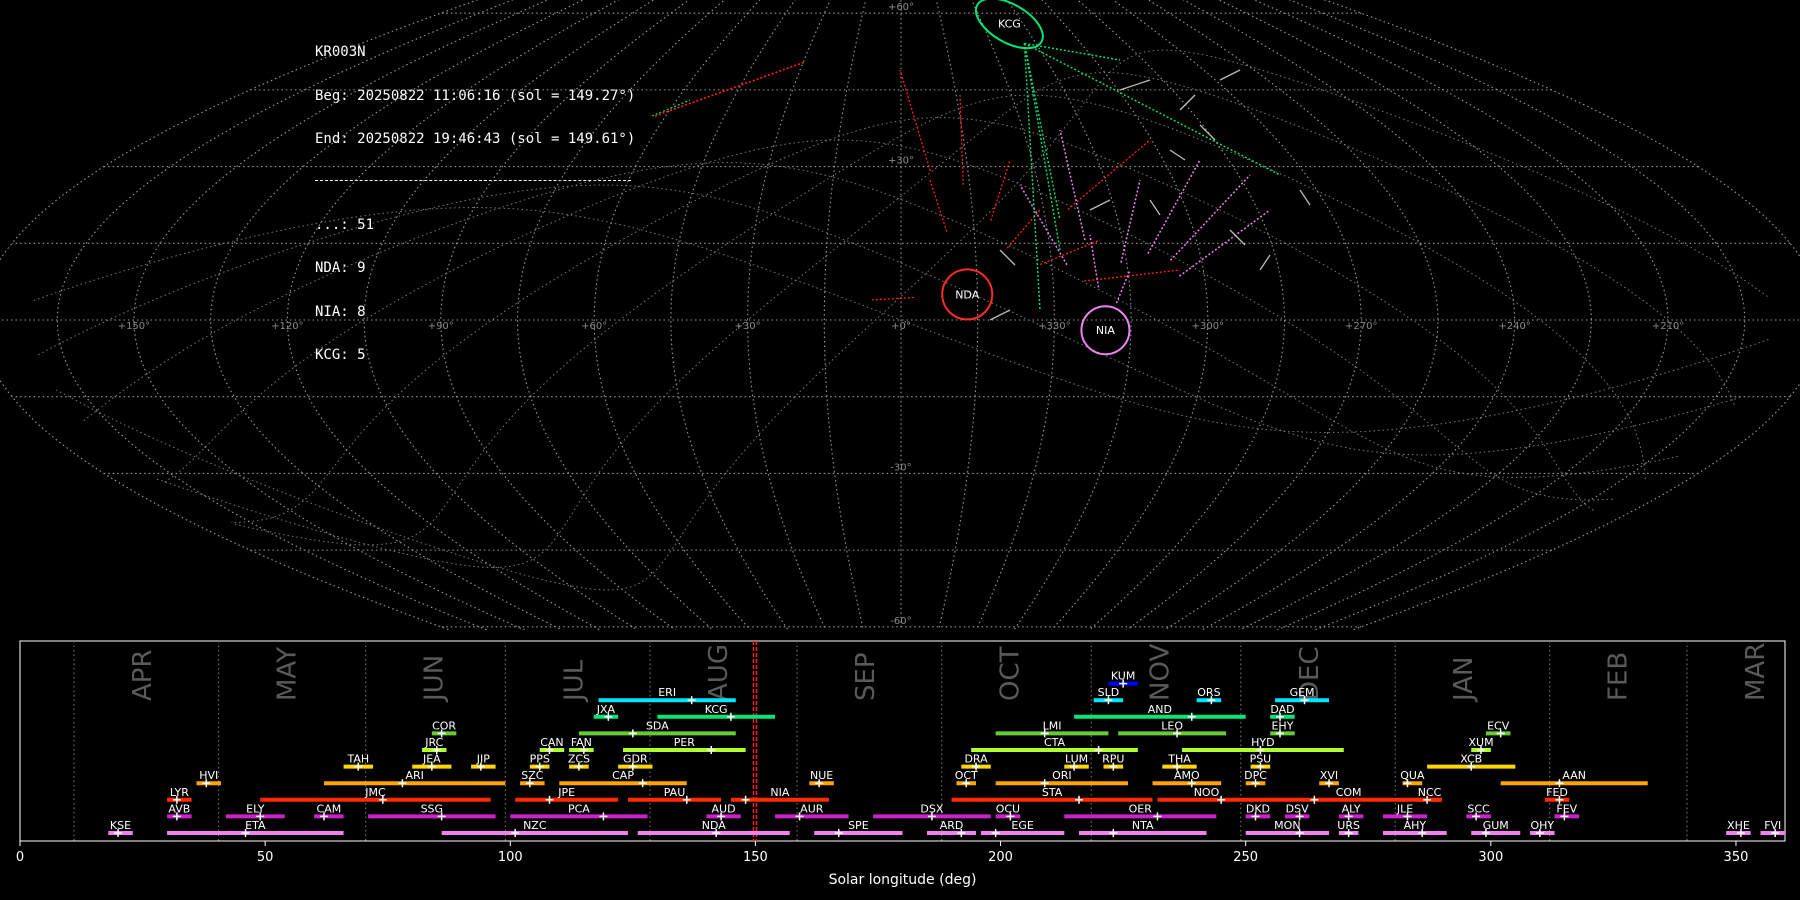 Image resolution: width=1800 pixels, height=900 pixels. What do you see at coordinates (1208, 326) in the screenshot?
I see `lon-tick-label: +300°` at bounding box center [1208, 326].